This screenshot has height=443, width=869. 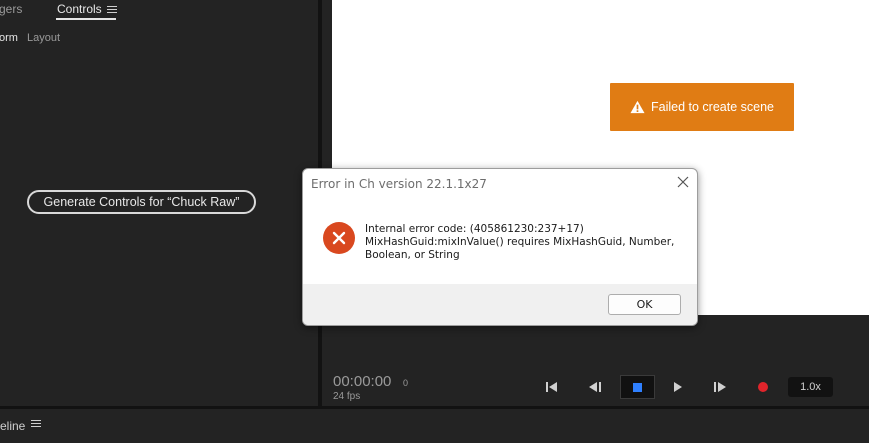 What do you see at coordinates (644, 304) in the screenshot?
I see `ok-button: OK` at bounding box center [644, 304].